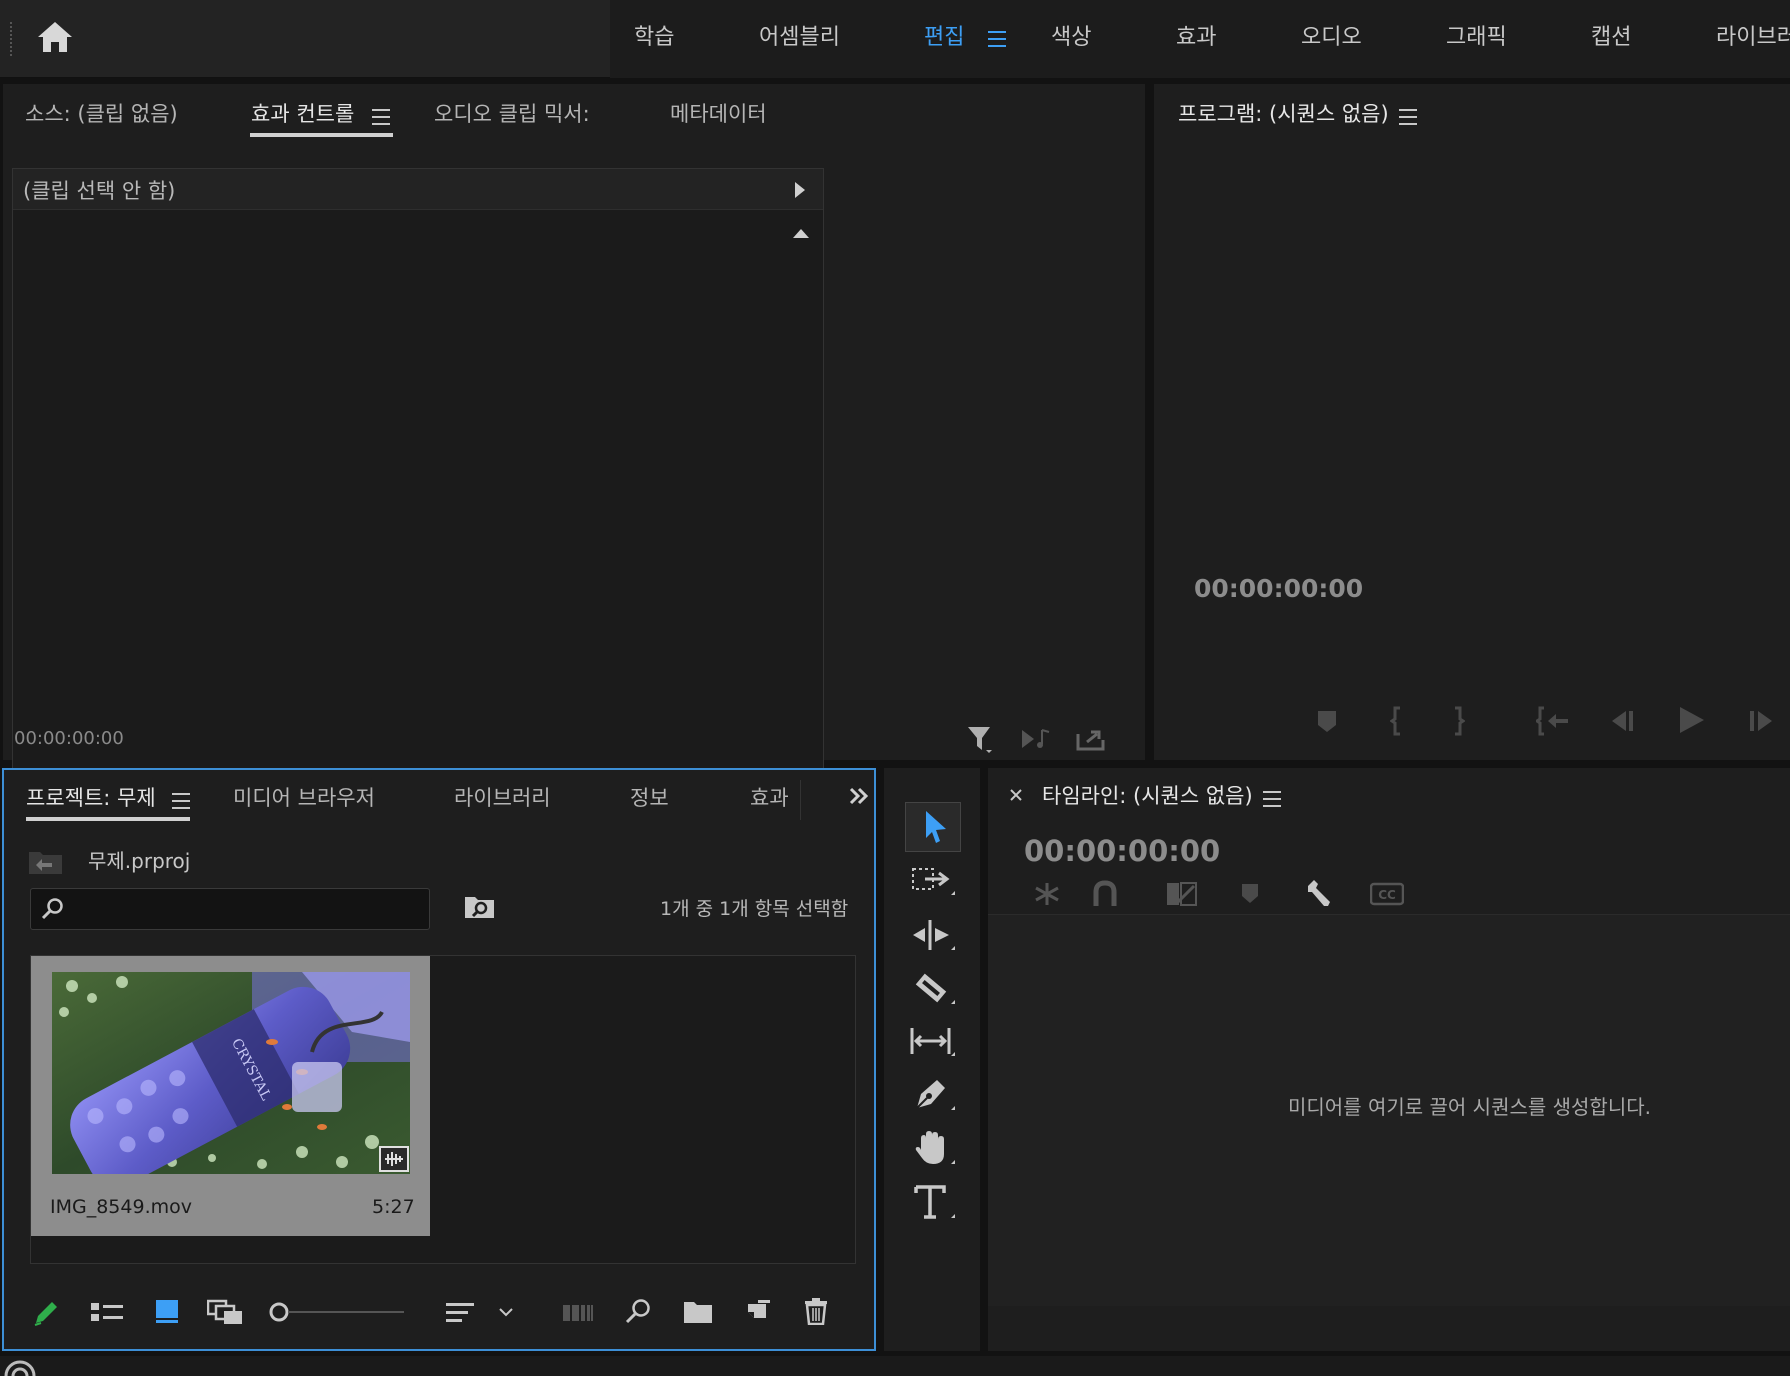  What do you see at coordinates (1196, 37) in the screenshot?
I see `workspace-tab-effects: 효과` at bounding box center [1196, 37].